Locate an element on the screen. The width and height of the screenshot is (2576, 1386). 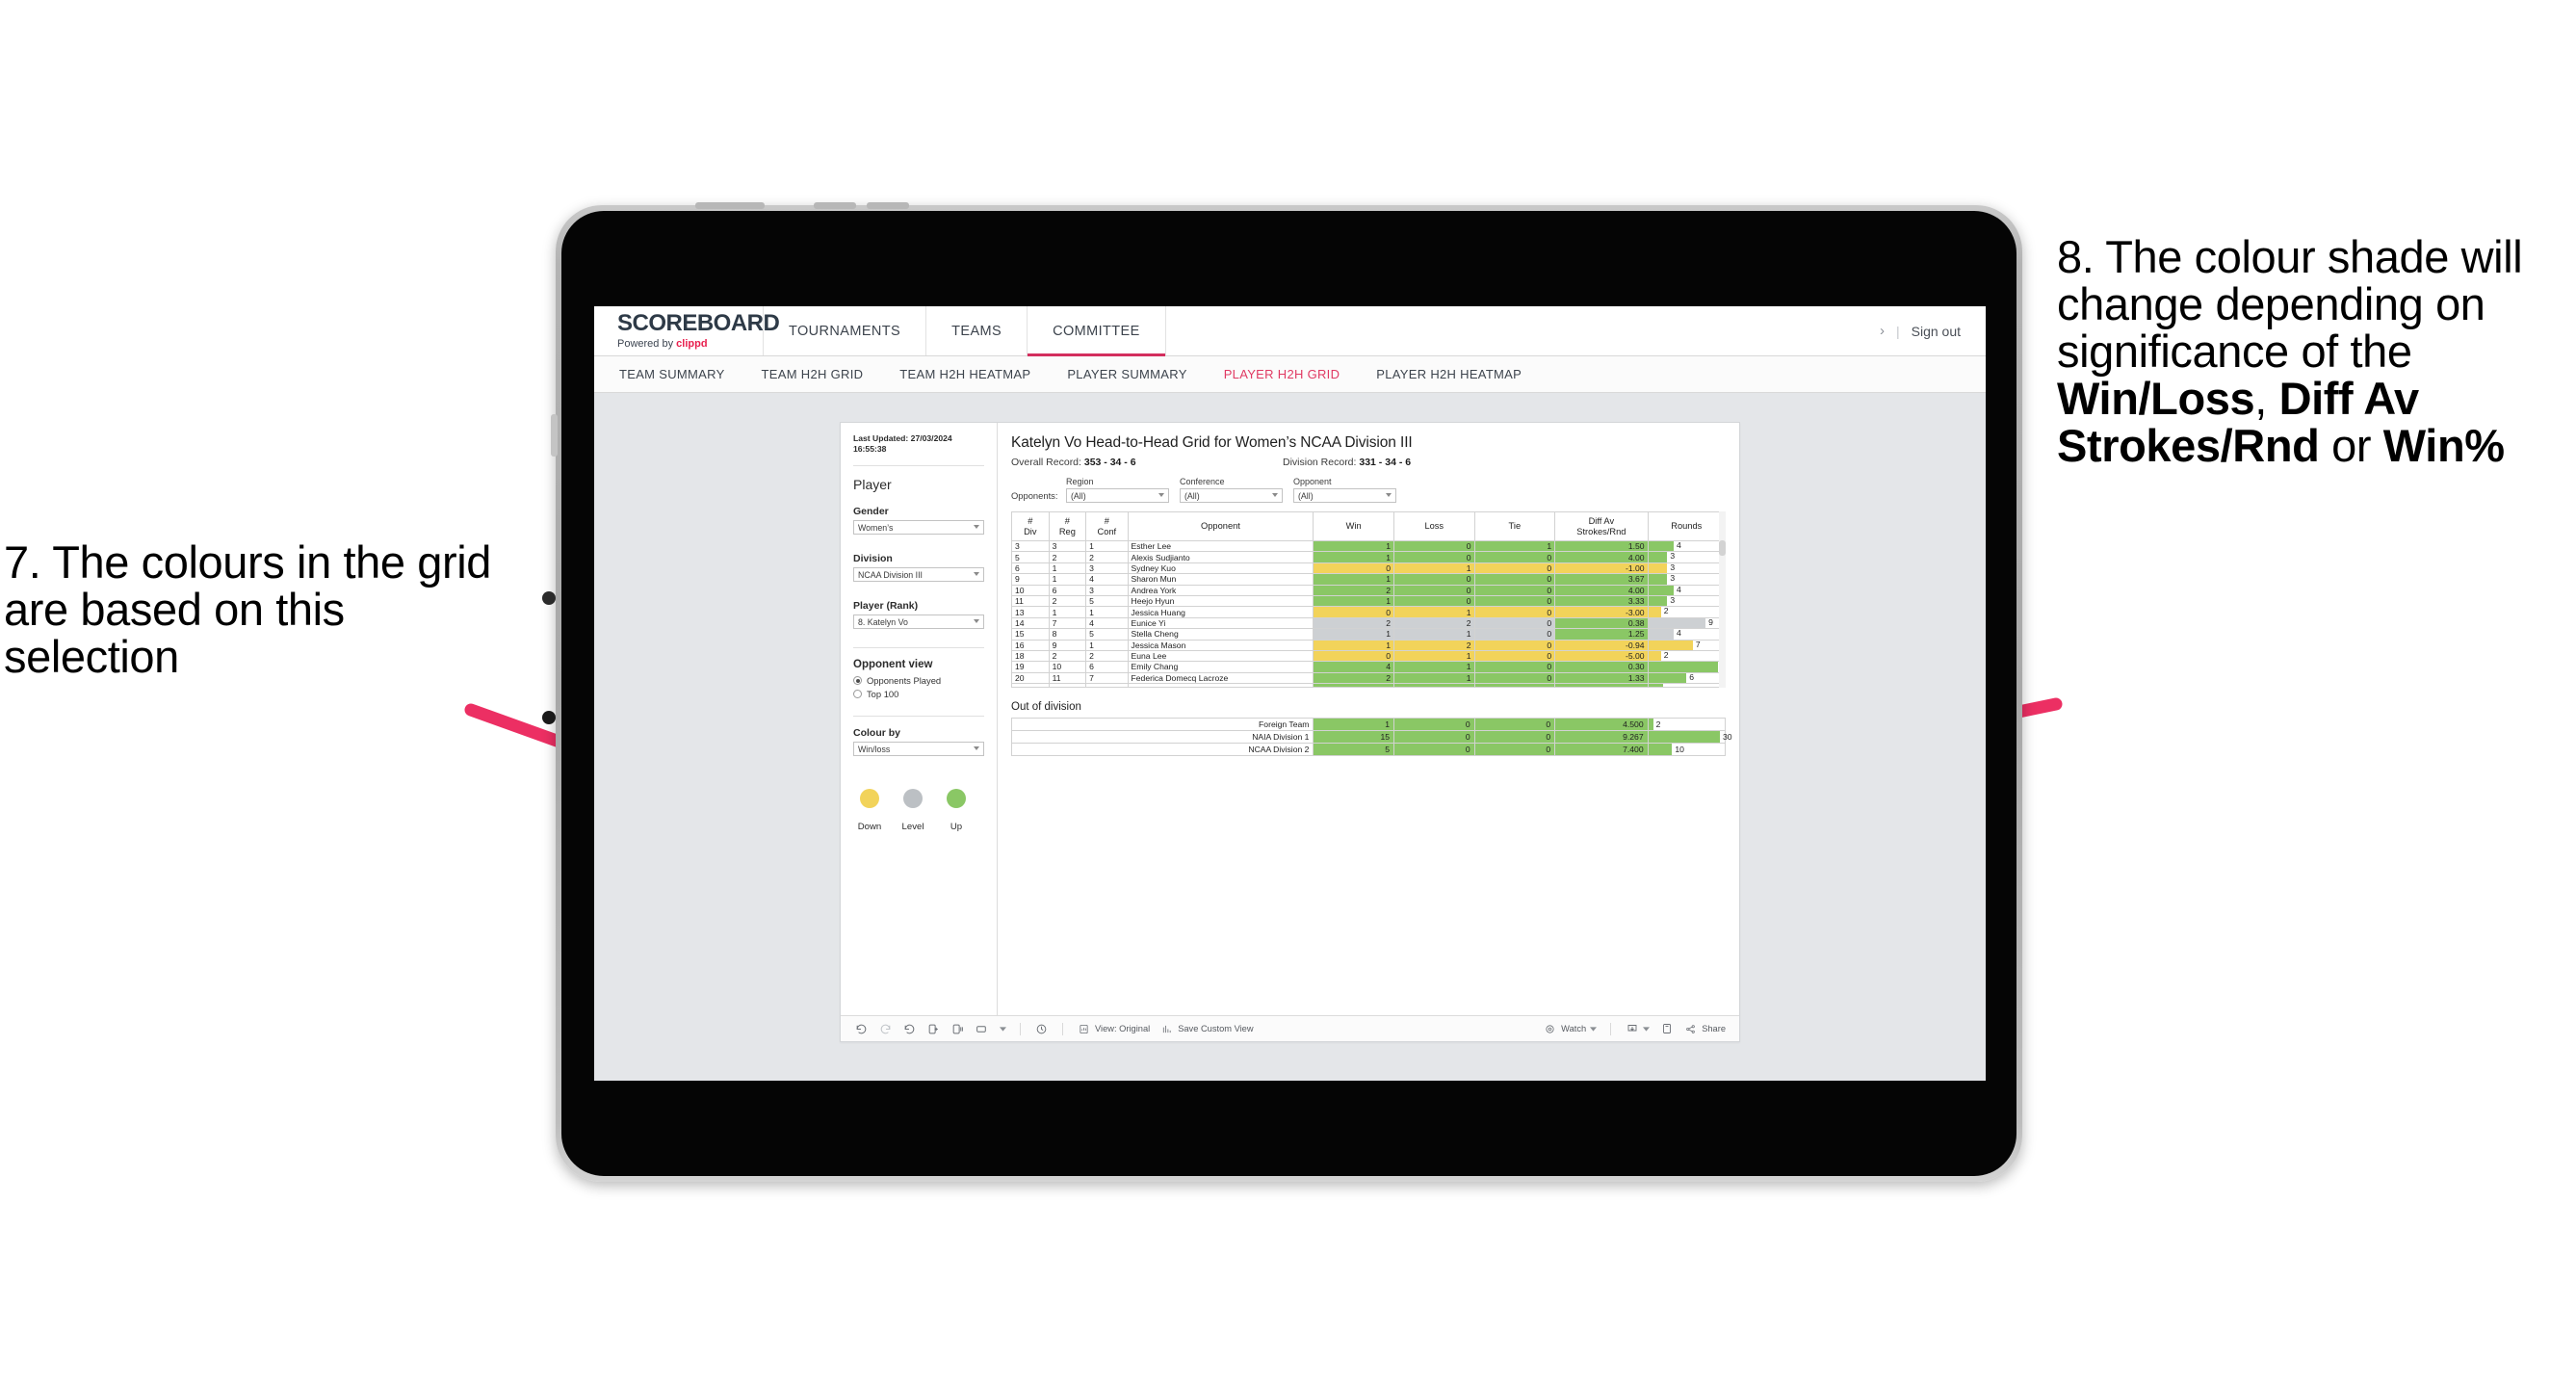
region-filter-select: (All) is located at coordinates (1117, 495).